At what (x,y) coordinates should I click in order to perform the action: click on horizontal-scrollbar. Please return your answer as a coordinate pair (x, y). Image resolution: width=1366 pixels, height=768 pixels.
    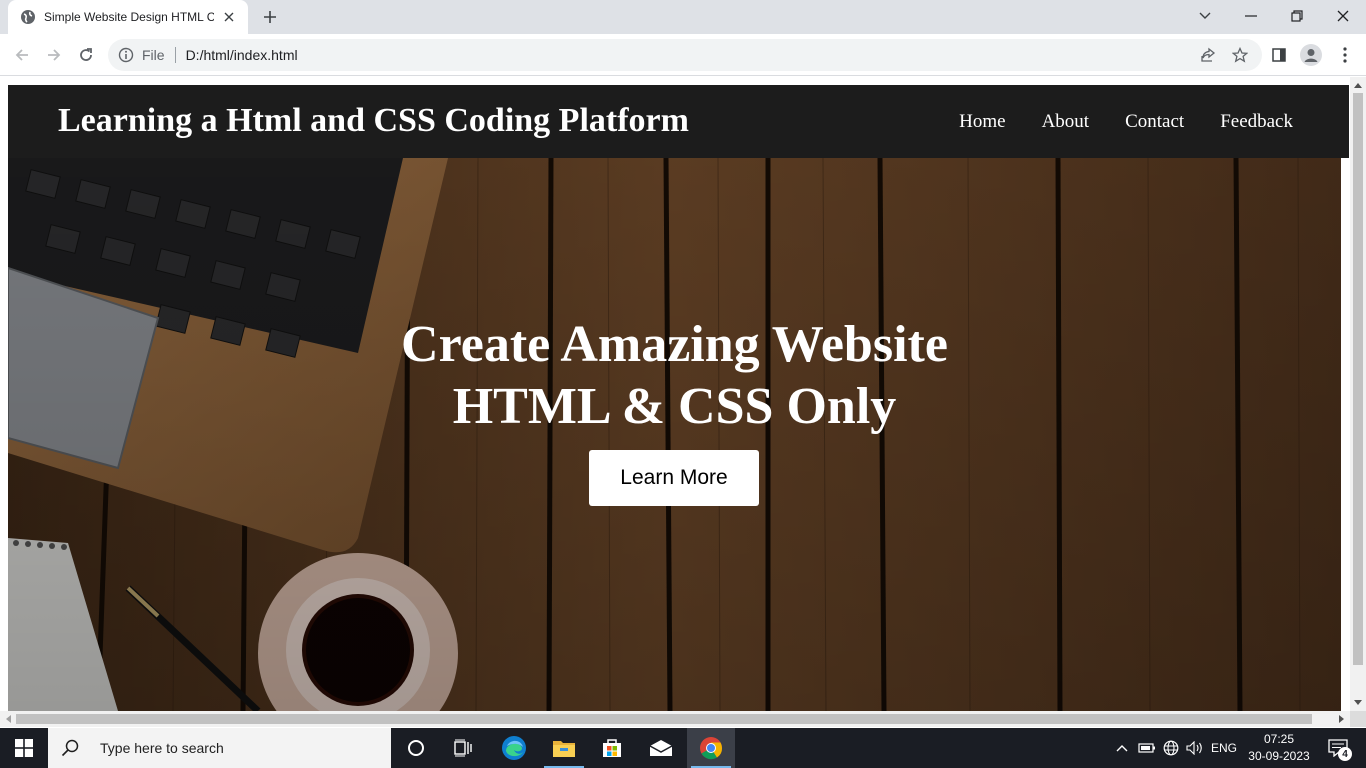
    Looking at the image, I should click on (675, 719).